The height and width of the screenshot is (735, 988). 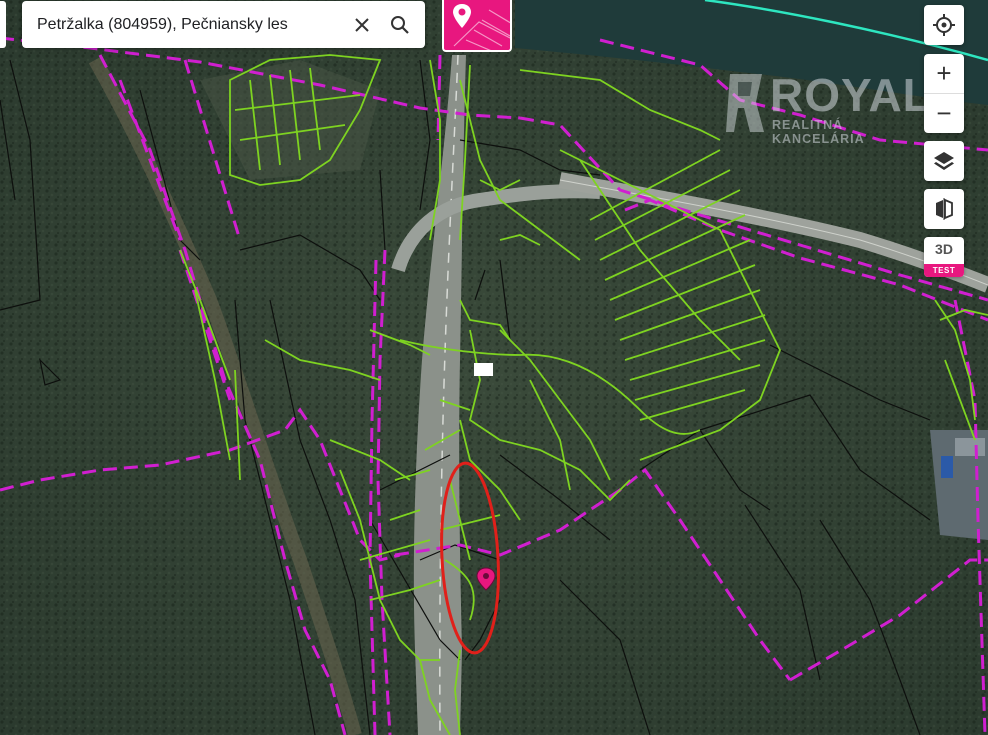 What do you see at coordinates (818, 132) in the screenshot?
I see `watermark-subtitle: REALITNÁ KANCELÁRIA` at bounding box center [818, 132].